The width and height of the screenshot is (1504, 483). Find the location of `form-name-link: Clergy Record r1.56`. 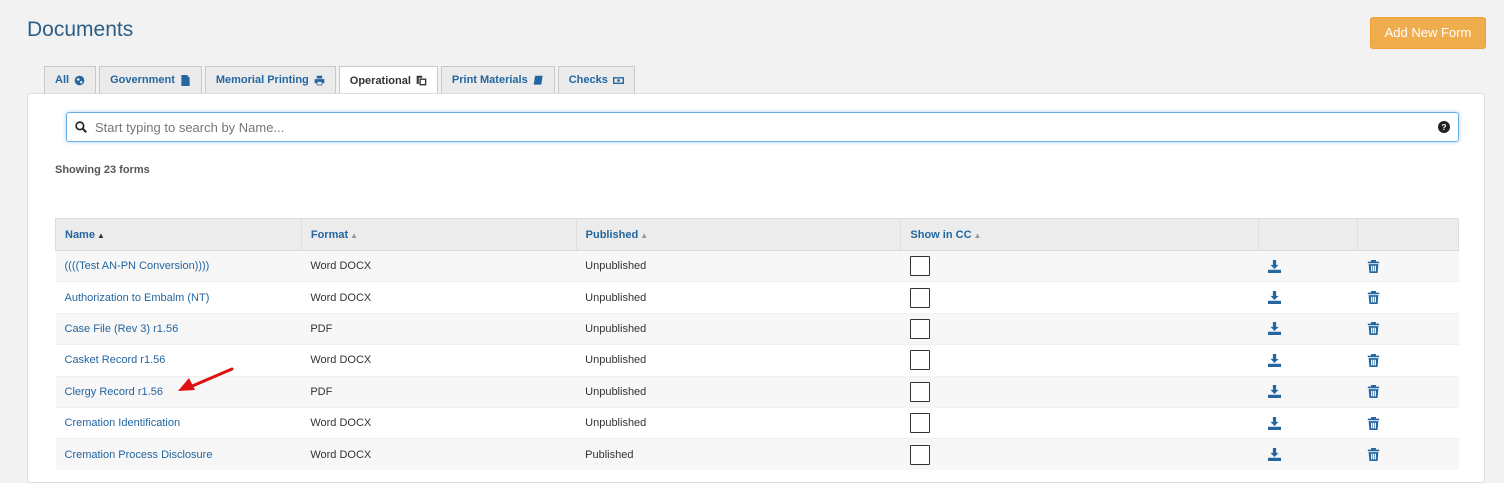

form-name-link: Clergy Record r1.56 is located at coordinates (178, 391).